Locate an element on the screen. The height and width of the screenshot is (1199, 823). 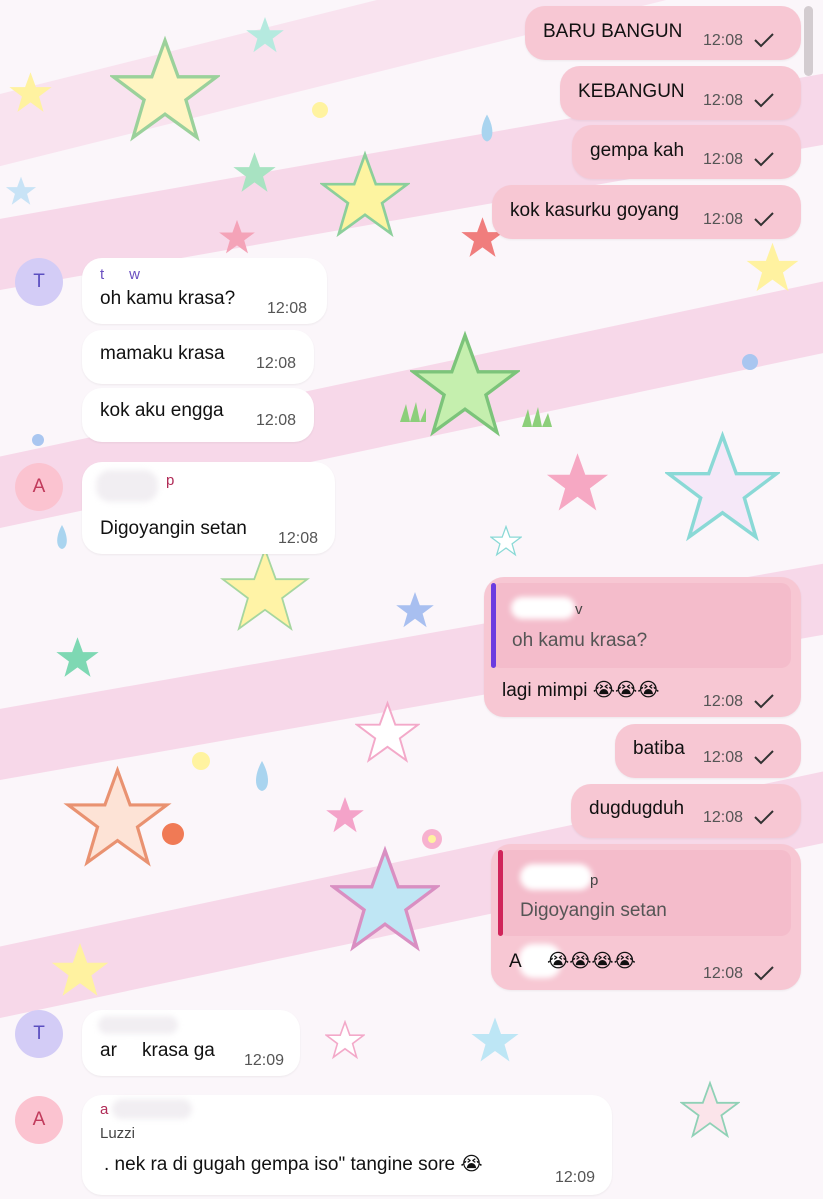
incoming-message-bubble: p Digoyangin setan 12:08 is located at coordinates (208, 508).